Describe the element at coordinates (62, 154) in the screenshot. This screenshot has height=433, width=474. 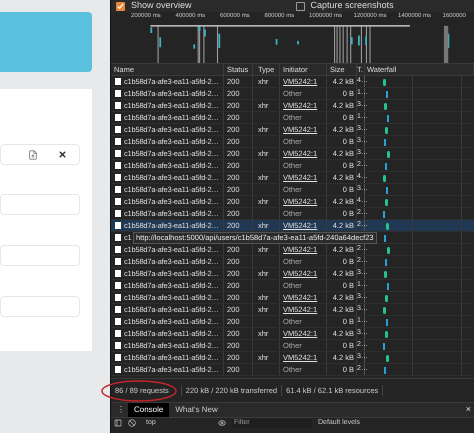
I see `close-icon` at that location.